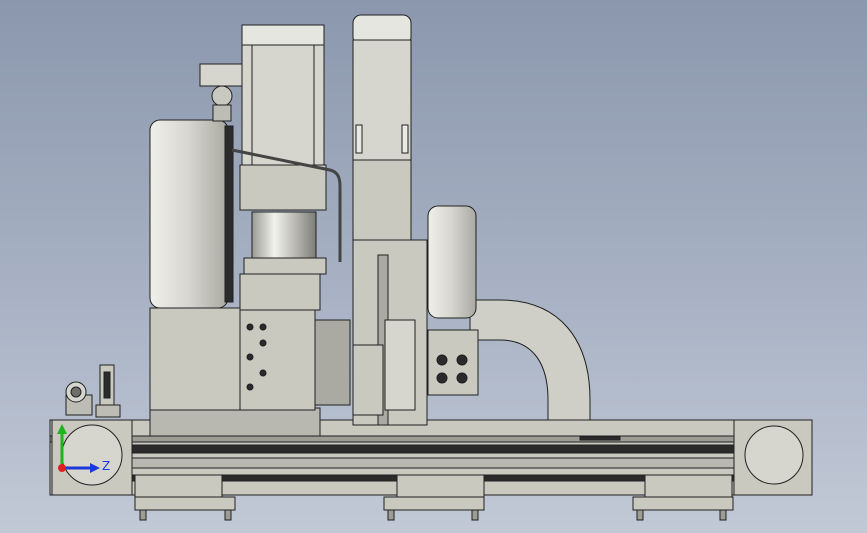  What do you see at coordinates (452, 262) in the screenshot?
I see `drum-housing-right` at bounding box center [452, 262].